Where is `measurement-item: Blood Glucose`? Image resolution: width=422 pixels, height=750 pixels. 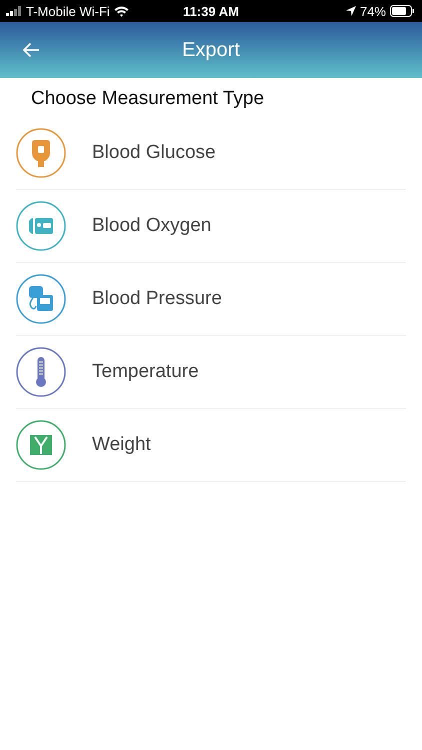
measurement-item: Blood Glucose is located at coordinates (211, 153).